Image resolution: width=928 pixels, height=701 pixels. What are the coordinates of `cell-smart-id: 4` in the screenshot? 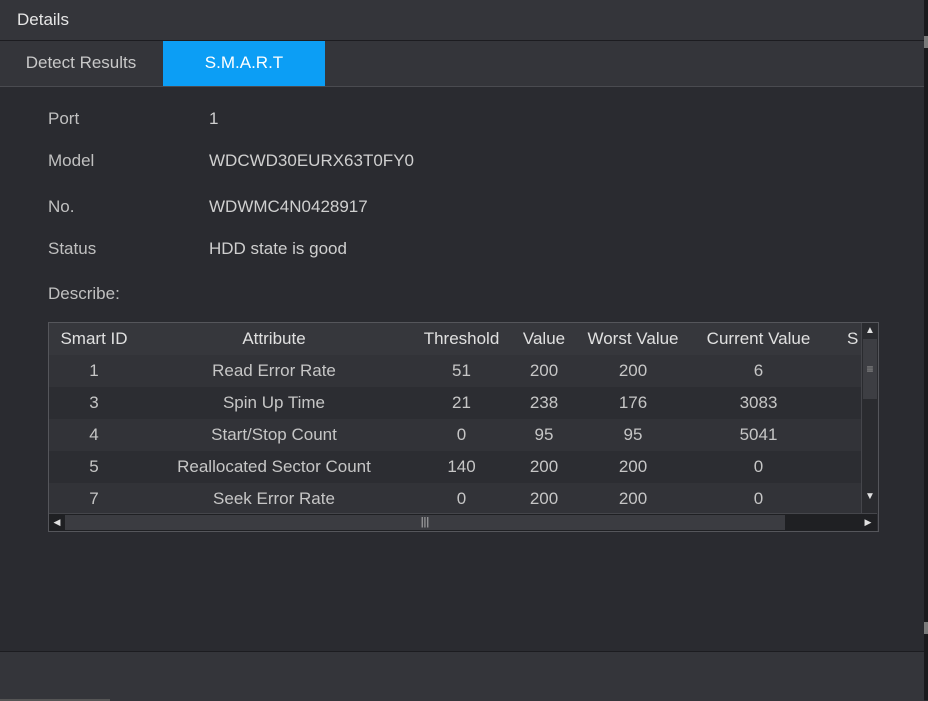 It's located at (94, 434).